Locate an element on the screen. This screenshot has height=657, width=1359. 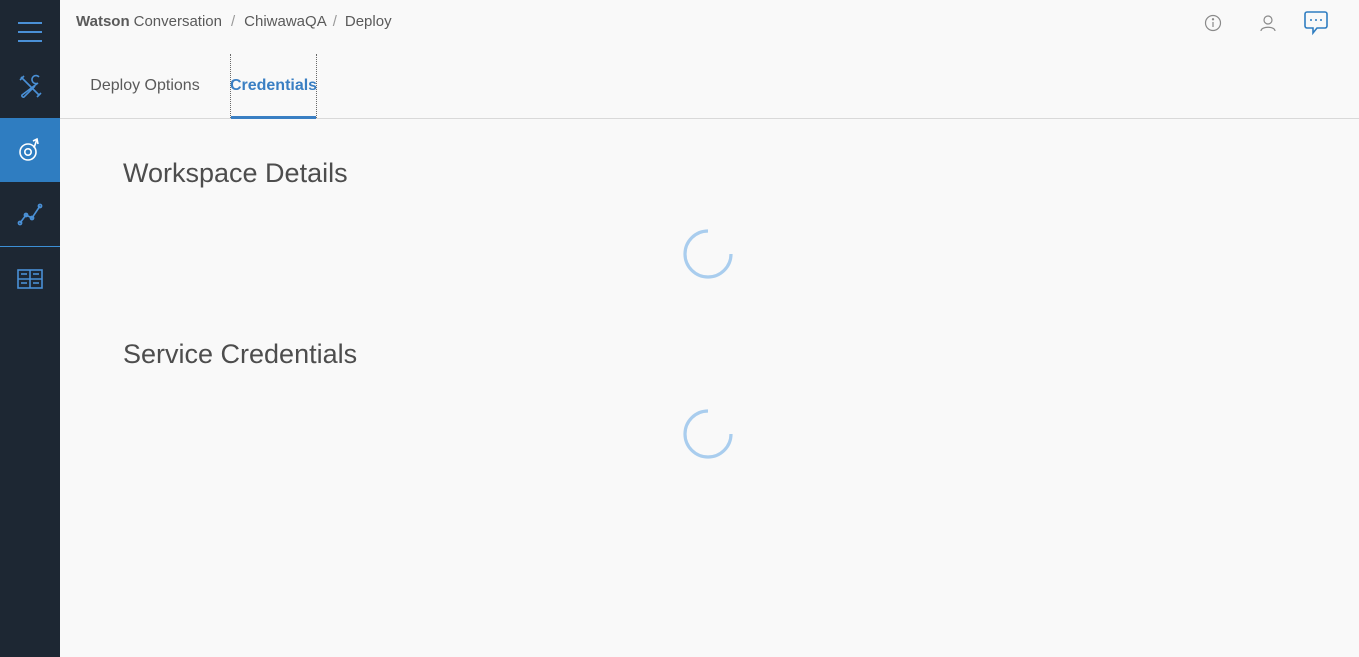
info-icon is located at coordinates (1213, 23).